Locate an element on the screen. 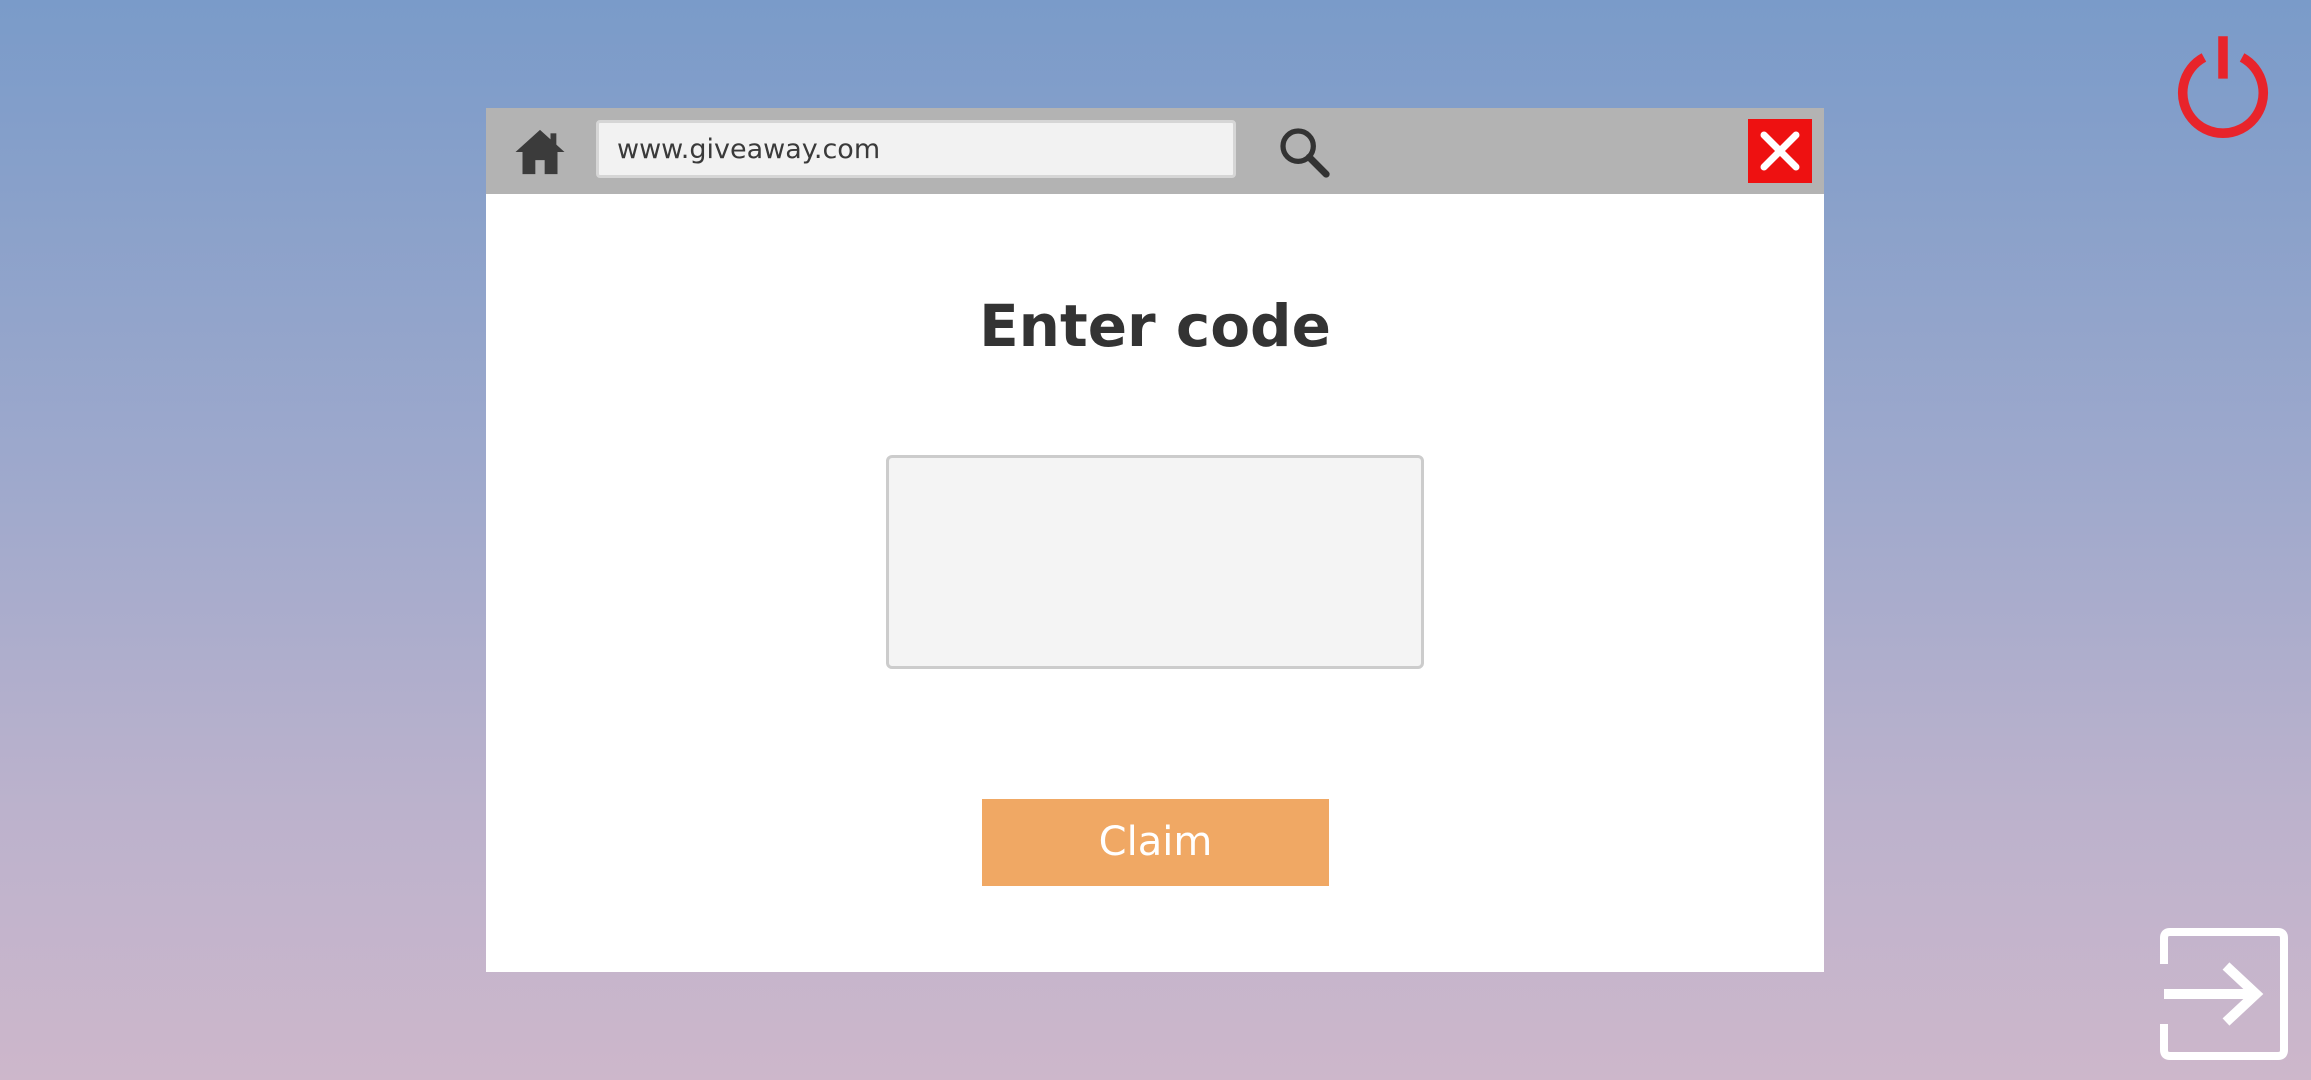  search-icon is located at coordinates (1305, 153).